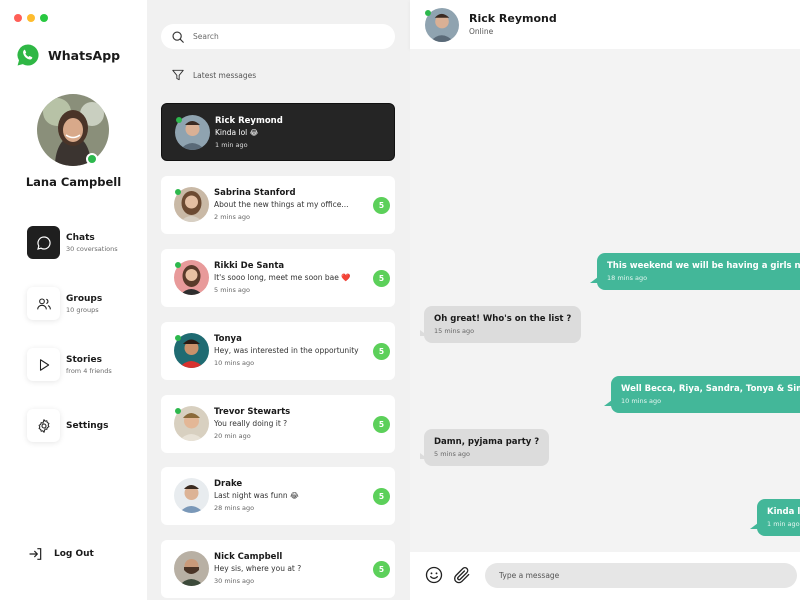 This screenshot has width=800, height=600. What do you see at coordinates (481, 31) in the screenshot?
I see `contact-status: Online` at bounding box center [481, 31].